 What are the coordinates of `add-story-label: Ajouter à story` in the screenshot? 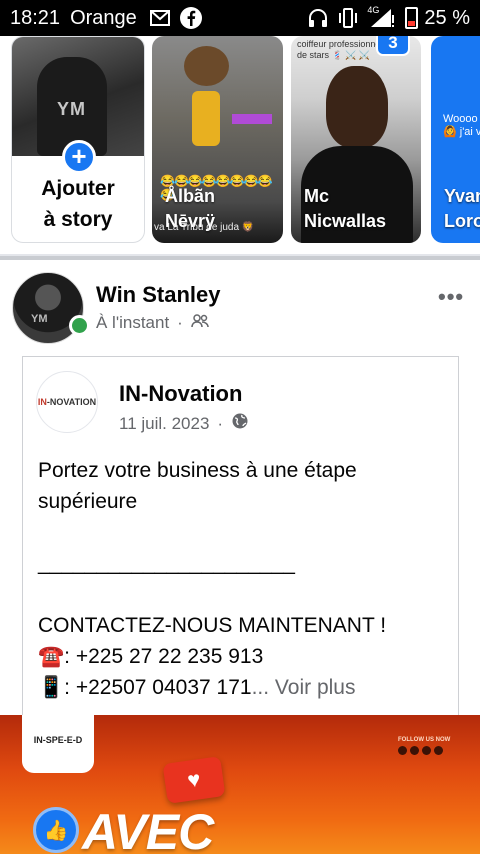 It's located at (78, 204).